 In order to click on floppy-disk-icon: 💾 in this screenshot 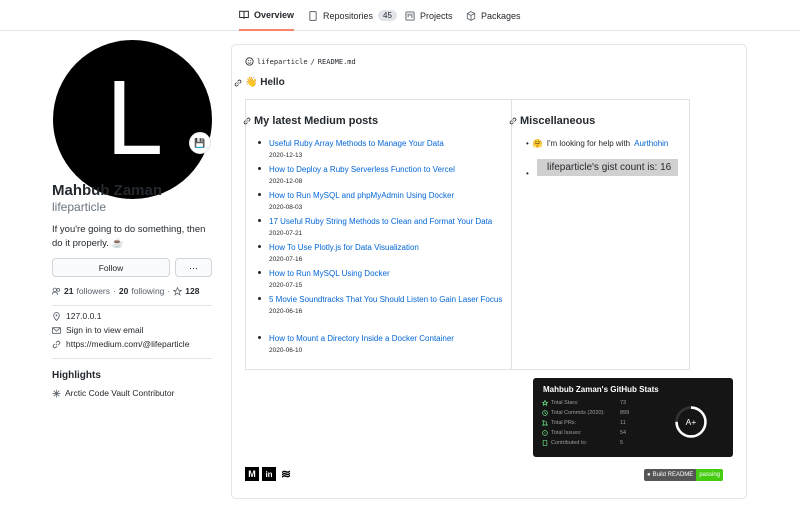, I will do `click(200, 142)`.